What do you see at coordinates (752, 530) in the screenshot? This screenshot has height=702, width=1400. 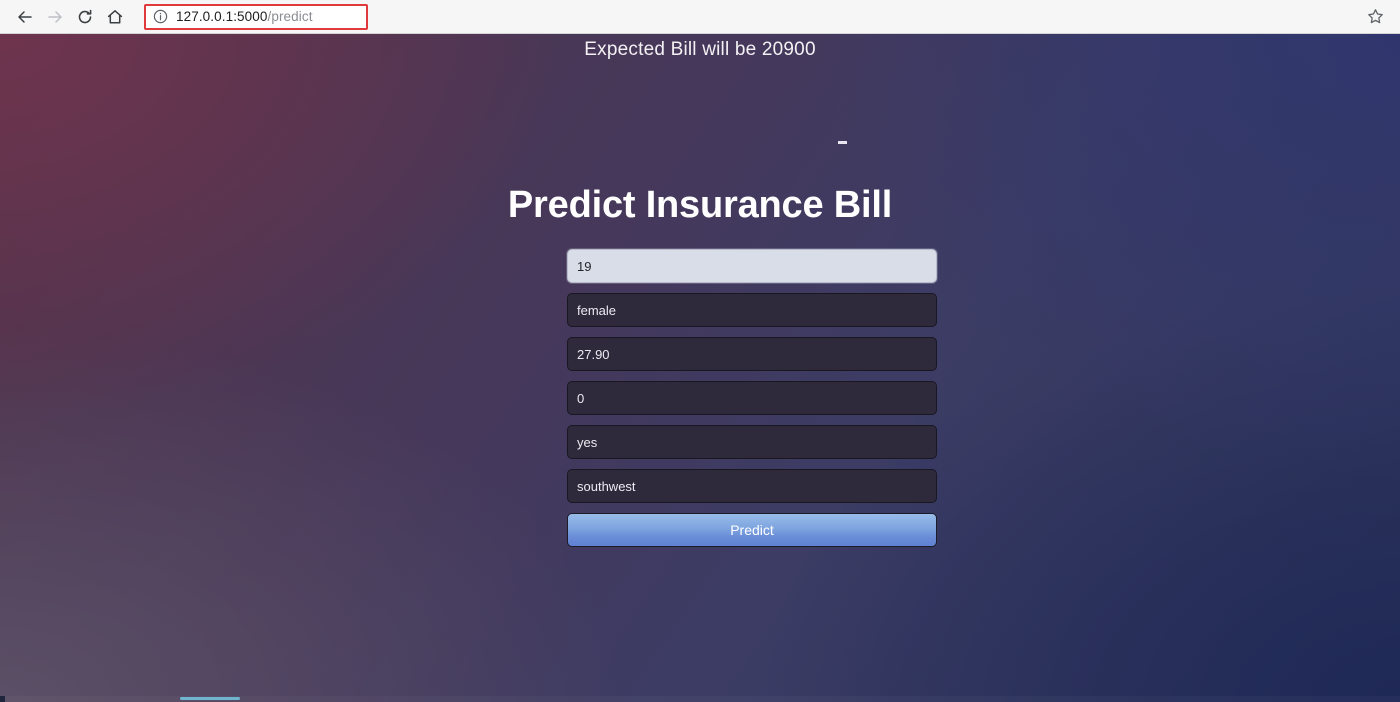 I see `predict-button: Predict` at bounding box center [752, 530].